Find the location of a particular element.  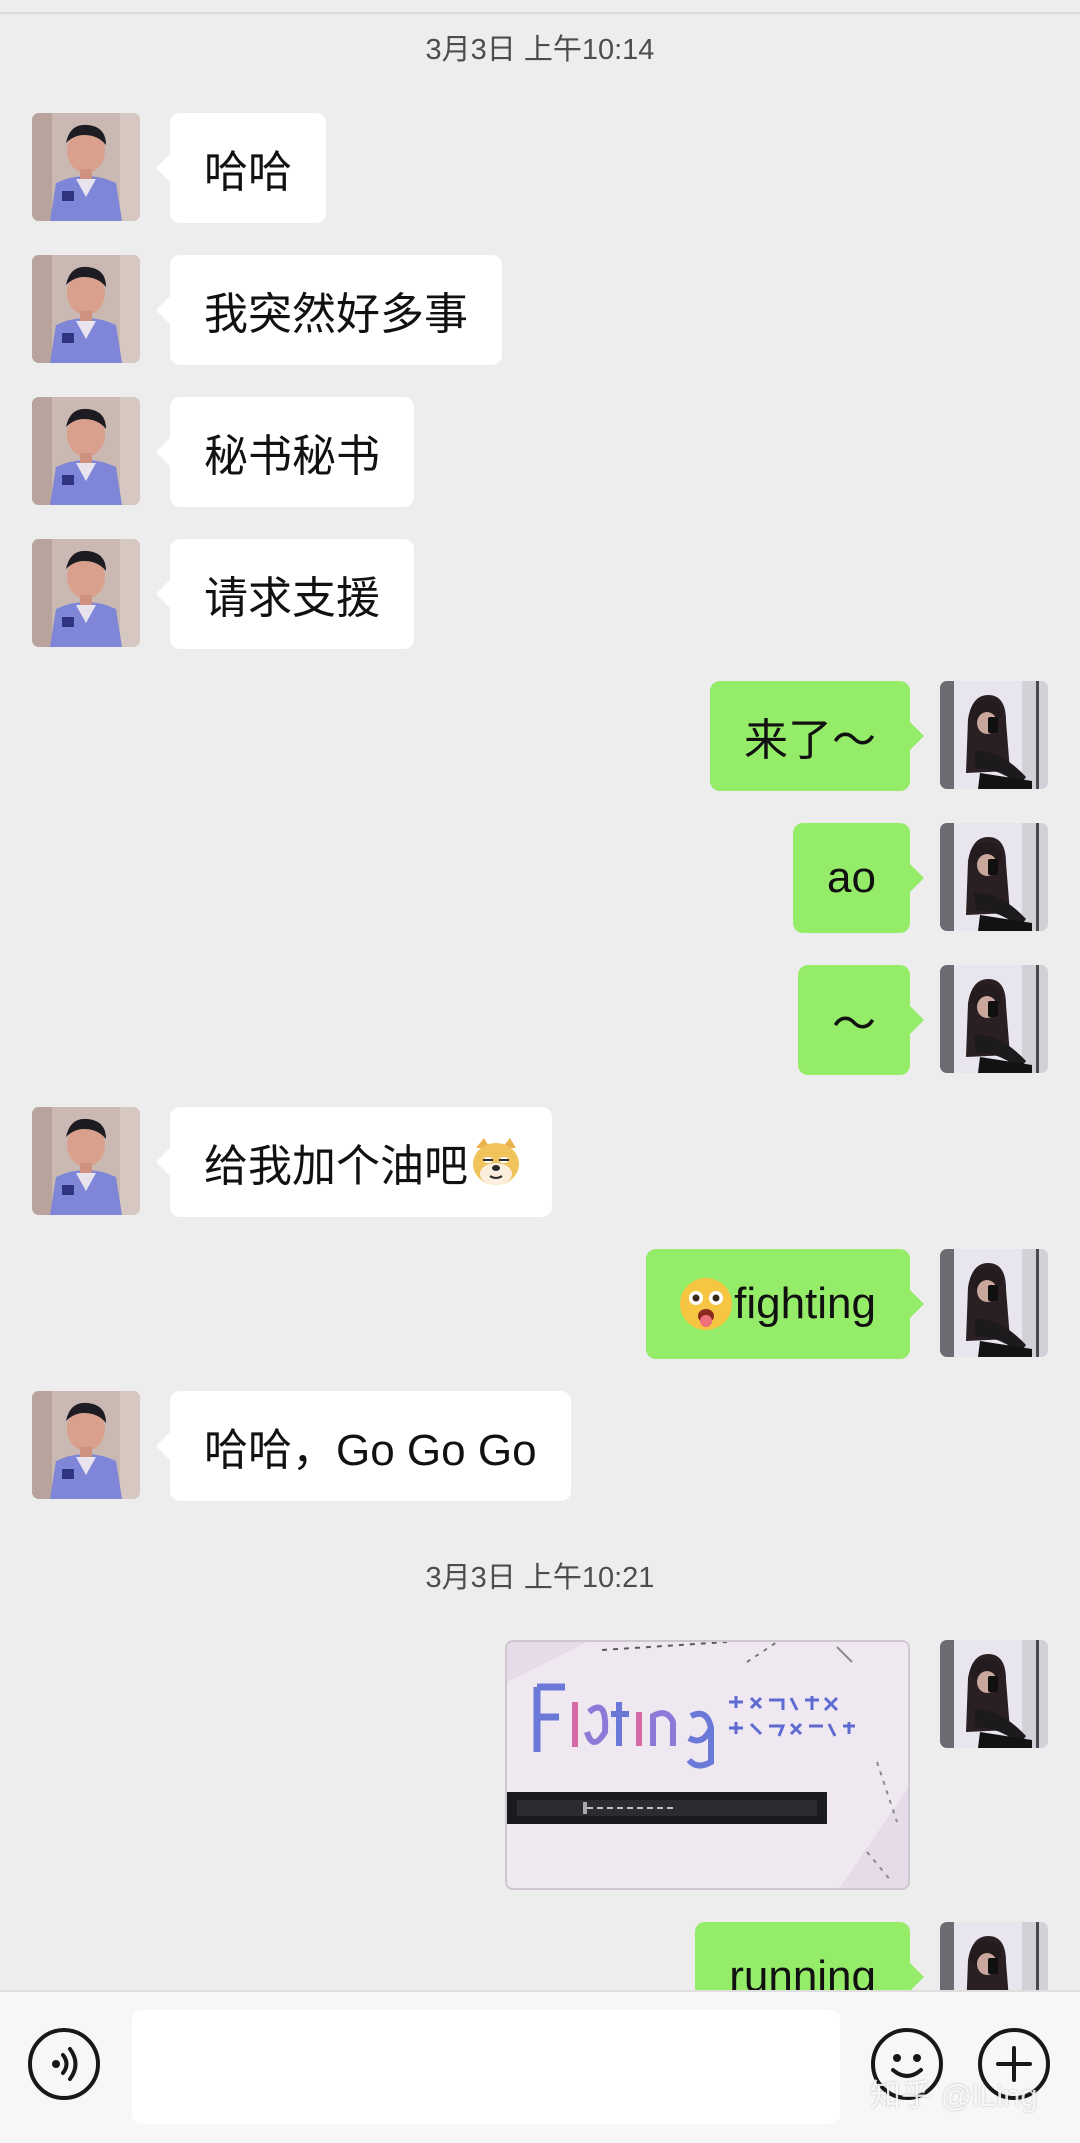

sent-message: ao is located at coordinates (858, 878).